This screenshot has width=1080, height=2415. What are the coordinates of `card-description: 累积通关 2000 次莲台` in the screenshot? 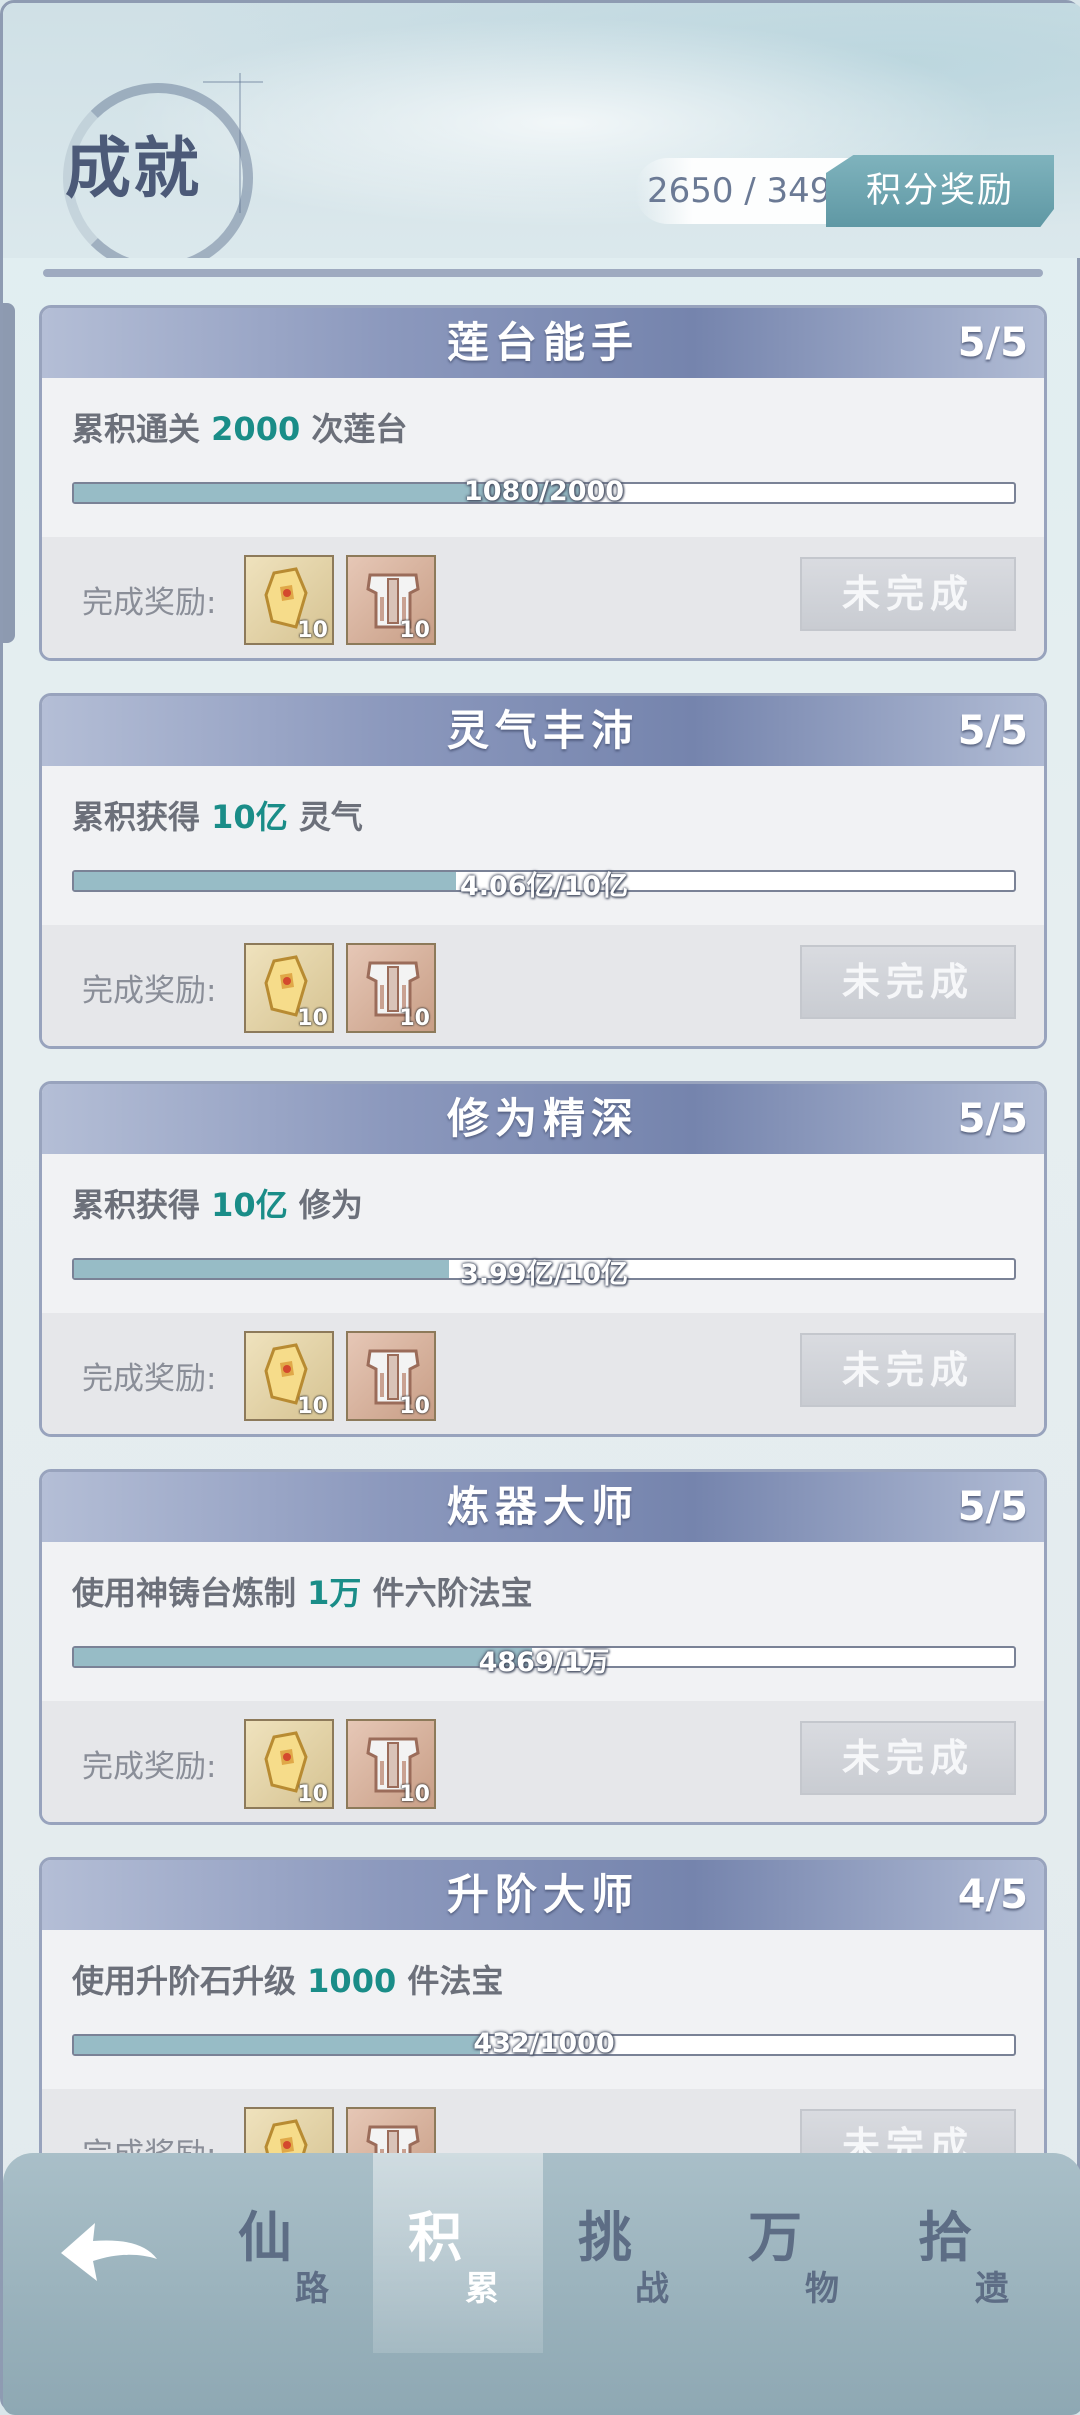 It's located at (239, 427).